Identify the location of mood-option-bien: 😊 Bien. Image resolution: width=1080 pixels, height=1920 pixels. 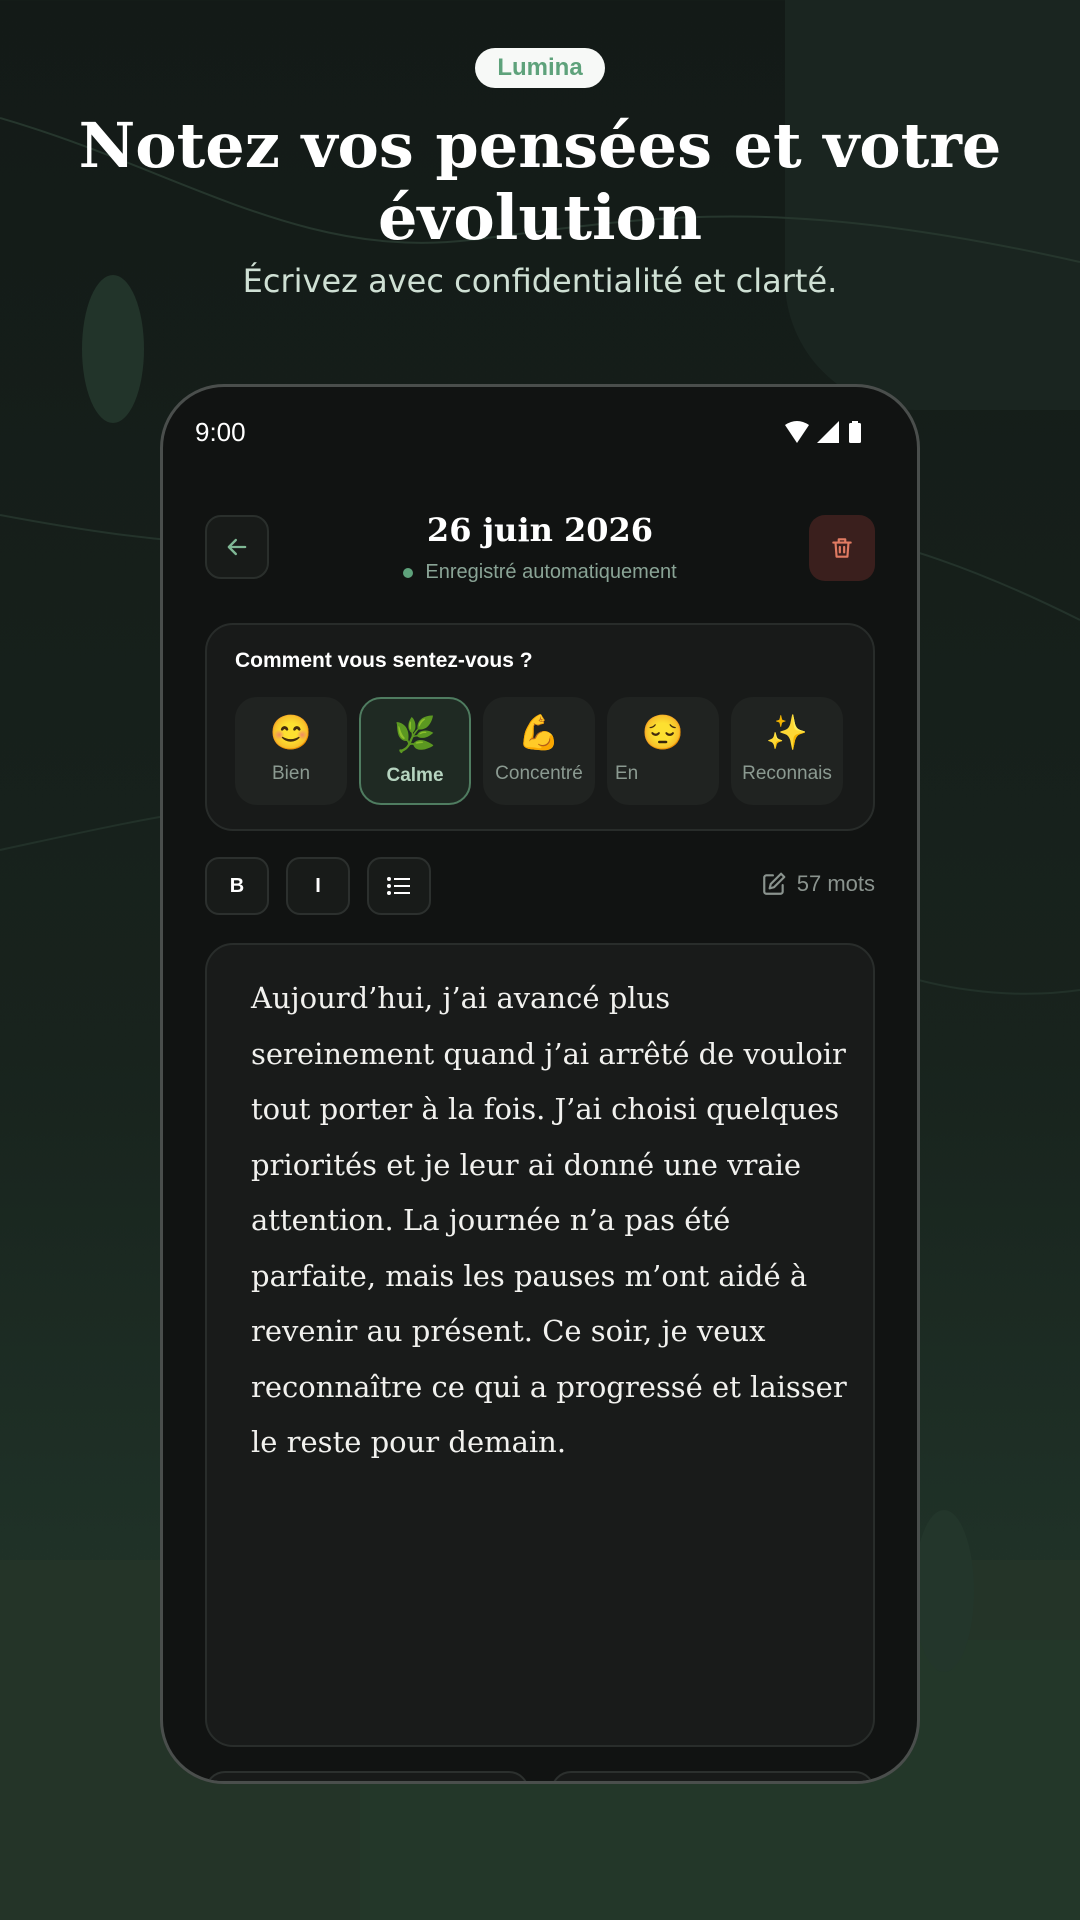
(291, 751).